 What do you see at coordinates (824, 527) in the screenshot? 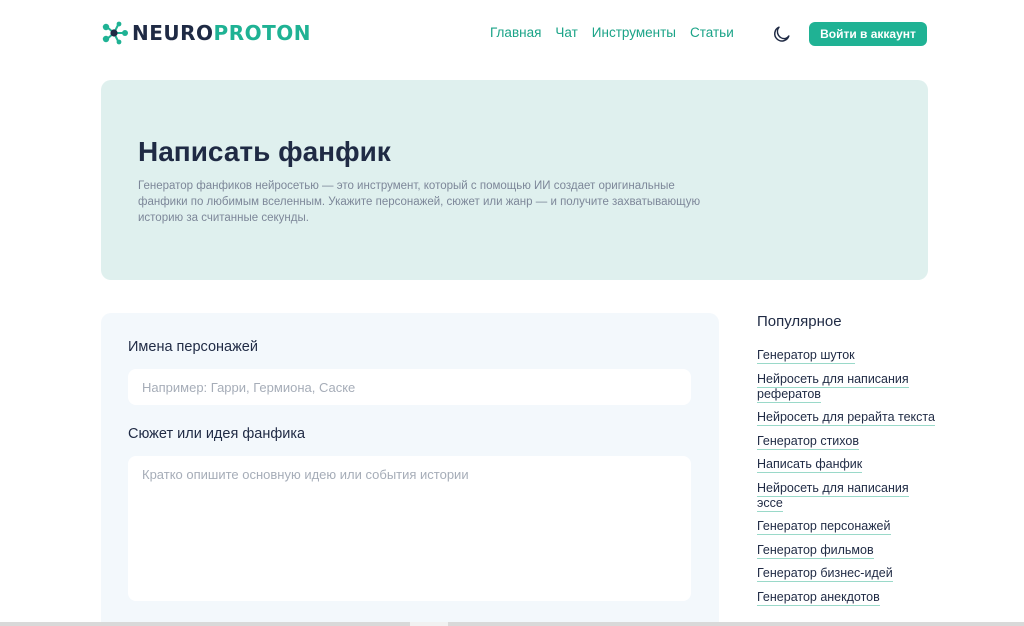
I see `sidebar-item-label: Генератор персонажей` at bounding box center [824, 527].